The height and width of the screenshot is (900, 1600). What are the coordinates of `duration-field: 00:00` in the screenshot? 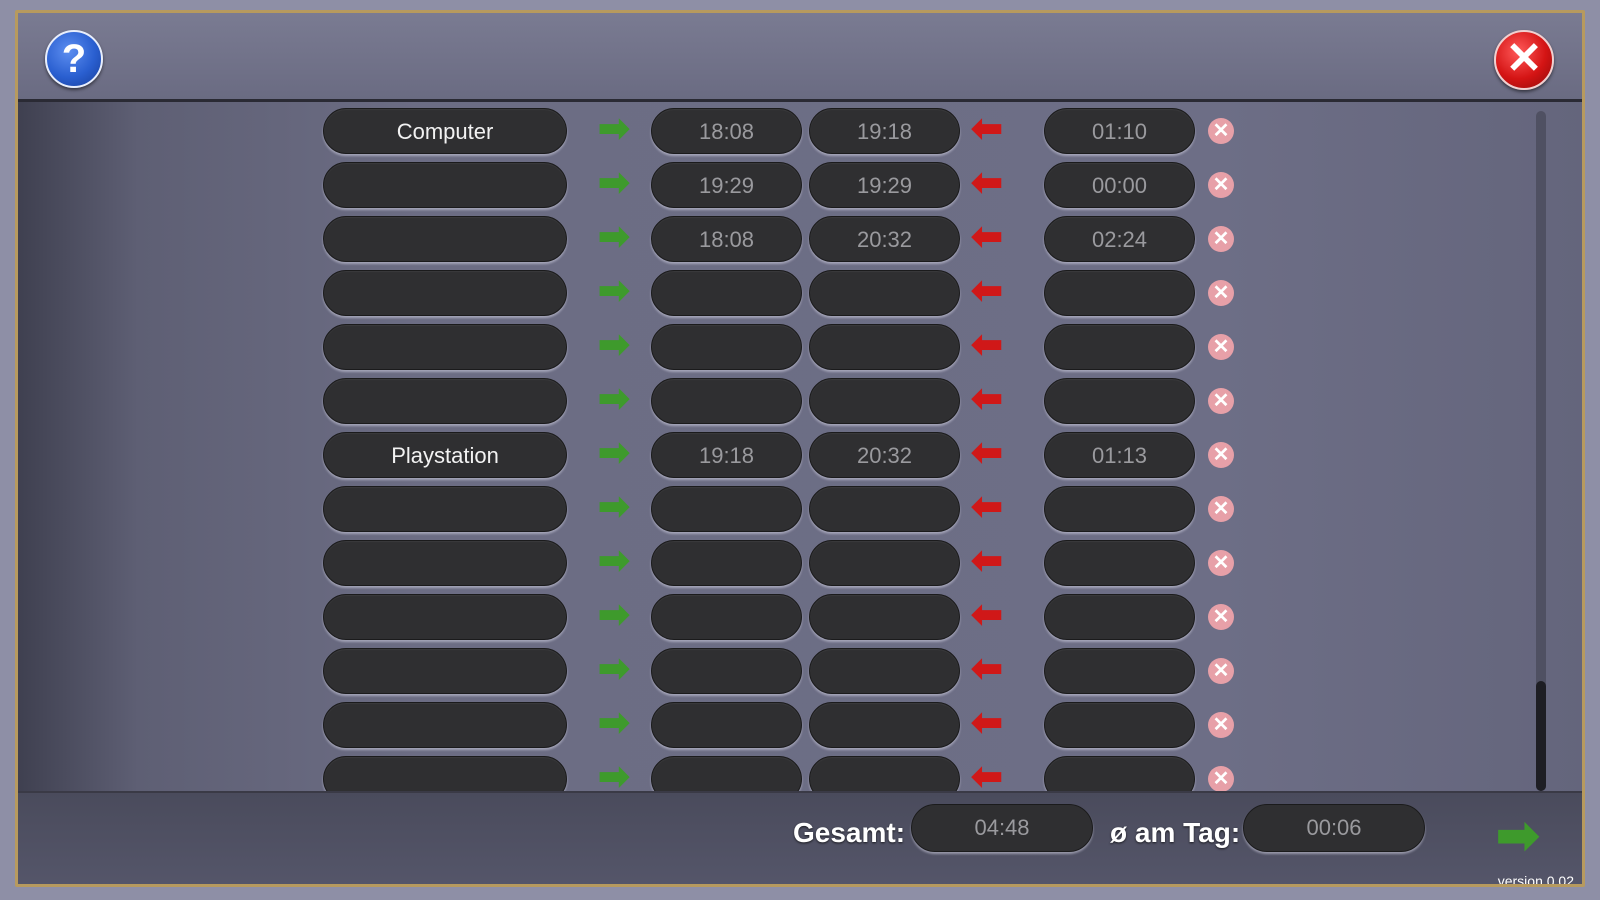 It's located at (1119, 185).